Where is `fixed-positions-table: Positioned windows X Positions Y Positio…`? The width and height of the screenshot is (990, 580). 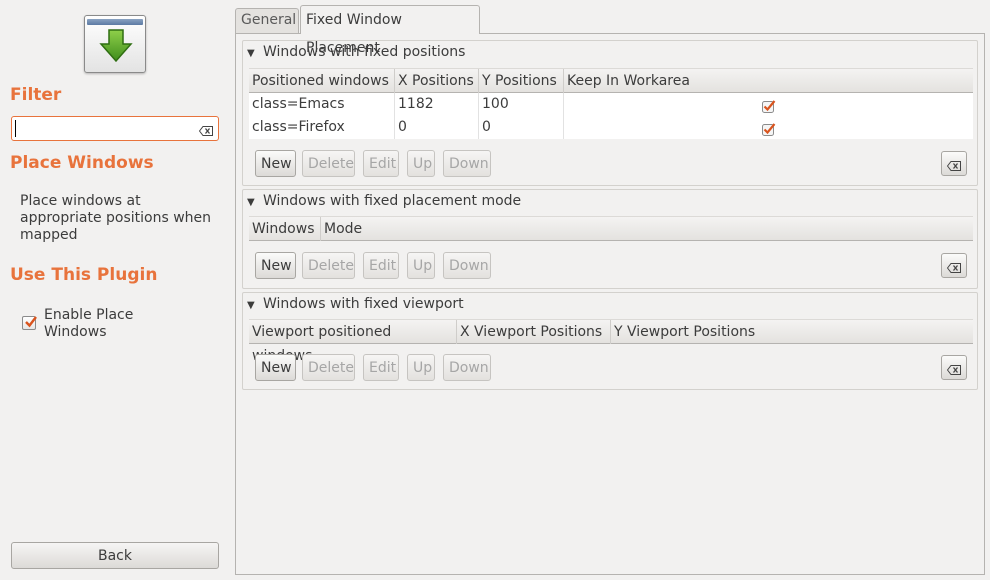 fixed-positions-table: Positioned windows X Positions Y Positio… is located at coordinates (611, 103).